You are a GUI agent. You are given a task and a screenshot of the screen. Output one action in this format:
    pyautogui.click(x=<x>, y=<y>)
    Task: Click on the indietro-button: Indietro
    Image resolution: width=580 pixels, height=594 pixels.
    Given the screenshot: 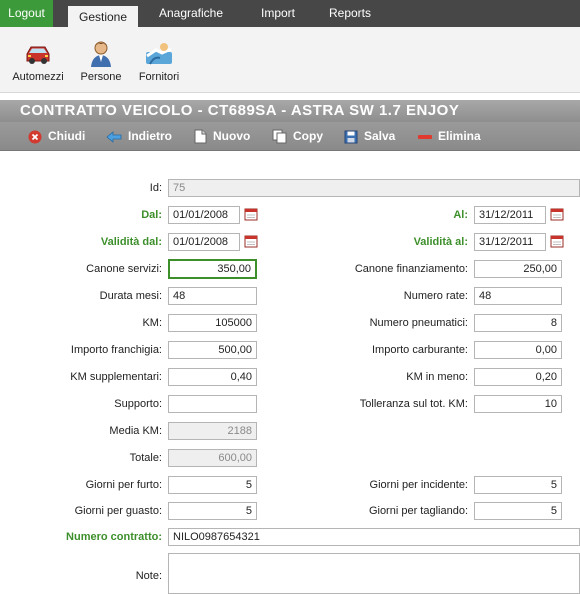 What is the action you would take?
    pyautogui.click(x=139, y=136)
    